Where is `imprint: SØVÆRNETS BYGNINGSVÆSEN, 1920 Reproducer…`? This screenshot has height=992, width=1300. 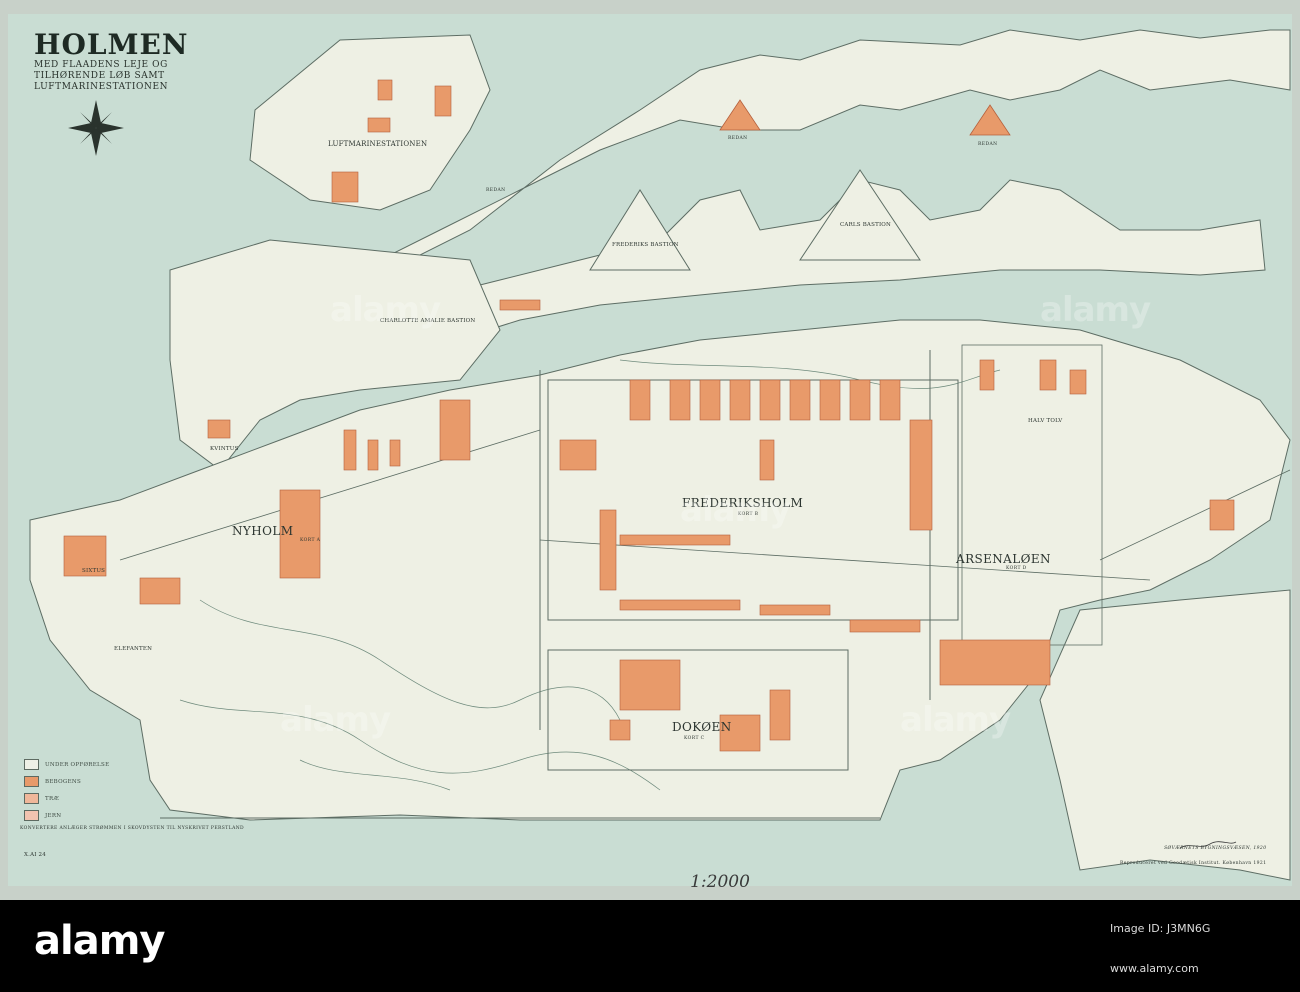 imprint: SØVÆRNETS BYGNINGSVÆSEN, 1920 Reproducer… is located at coordinates (1193, 856).